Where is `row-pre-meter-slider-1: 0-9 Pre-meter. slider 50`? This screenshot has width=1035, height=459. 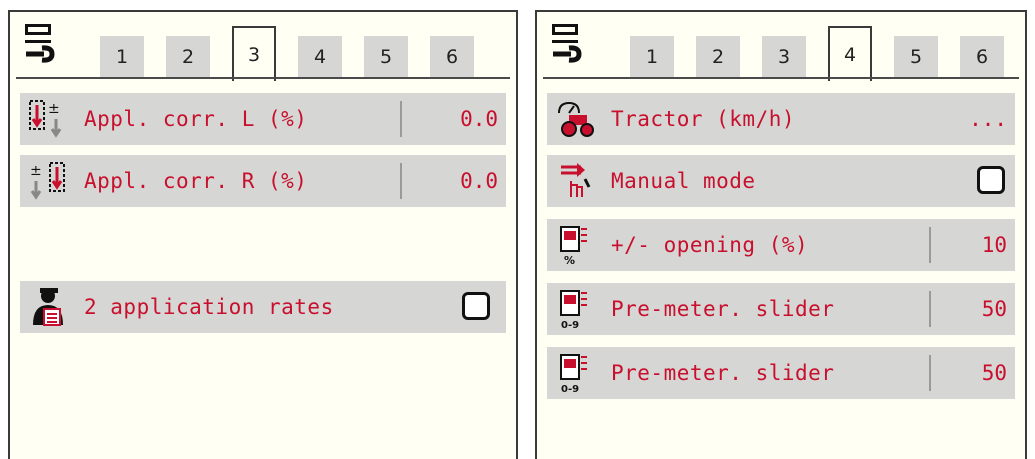 row-pre-meter-slider-1: 0-9 Pre-meter. slider 50 is located at coordinates (781, 309).